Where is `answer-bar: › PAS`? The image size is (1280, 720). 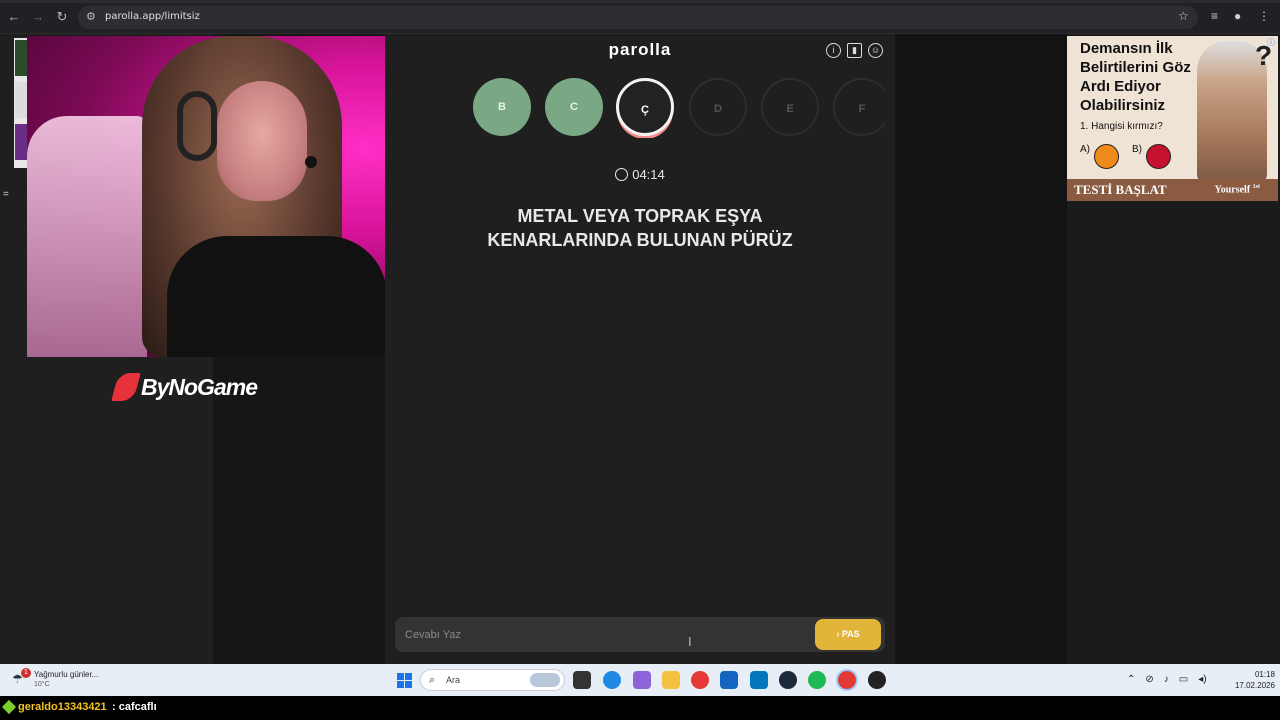 answer-bar: › PAS is located at coordinates (640, 634).